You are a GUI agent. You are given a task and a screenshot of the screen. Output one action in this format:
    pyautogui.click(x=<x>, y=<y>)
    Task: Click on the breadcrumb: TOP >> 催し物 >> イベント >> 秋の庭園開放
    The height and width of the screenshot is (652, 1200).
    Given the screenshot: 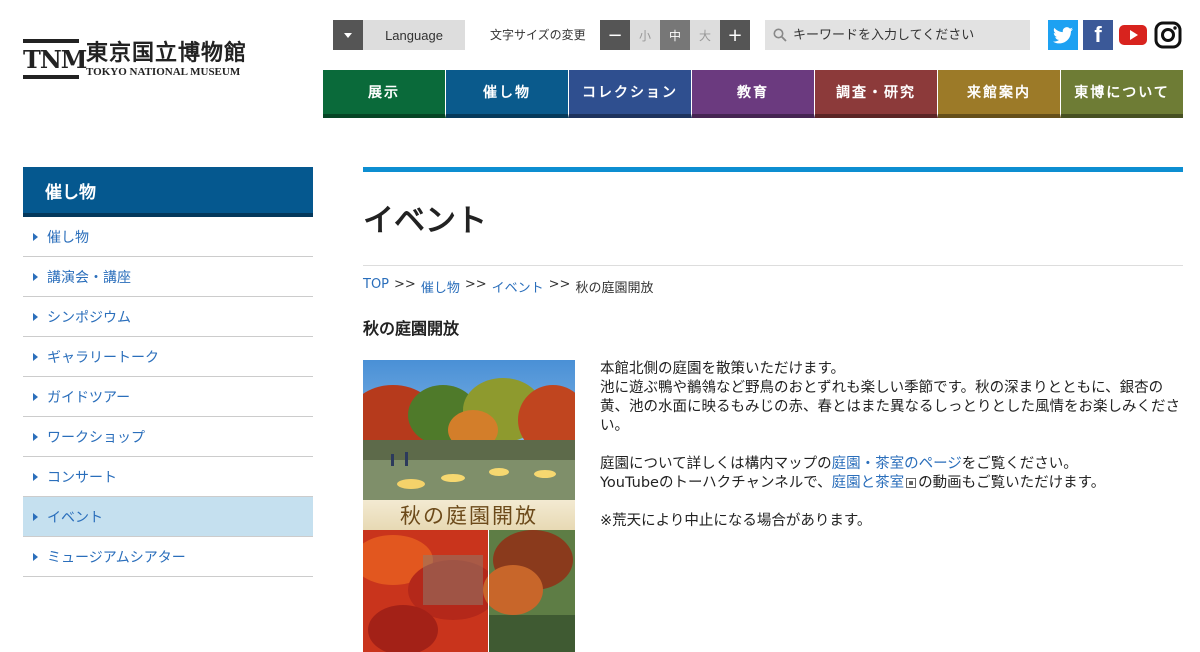 What is the action you would take?
    pyautogui.click(x=508, y=286)
    